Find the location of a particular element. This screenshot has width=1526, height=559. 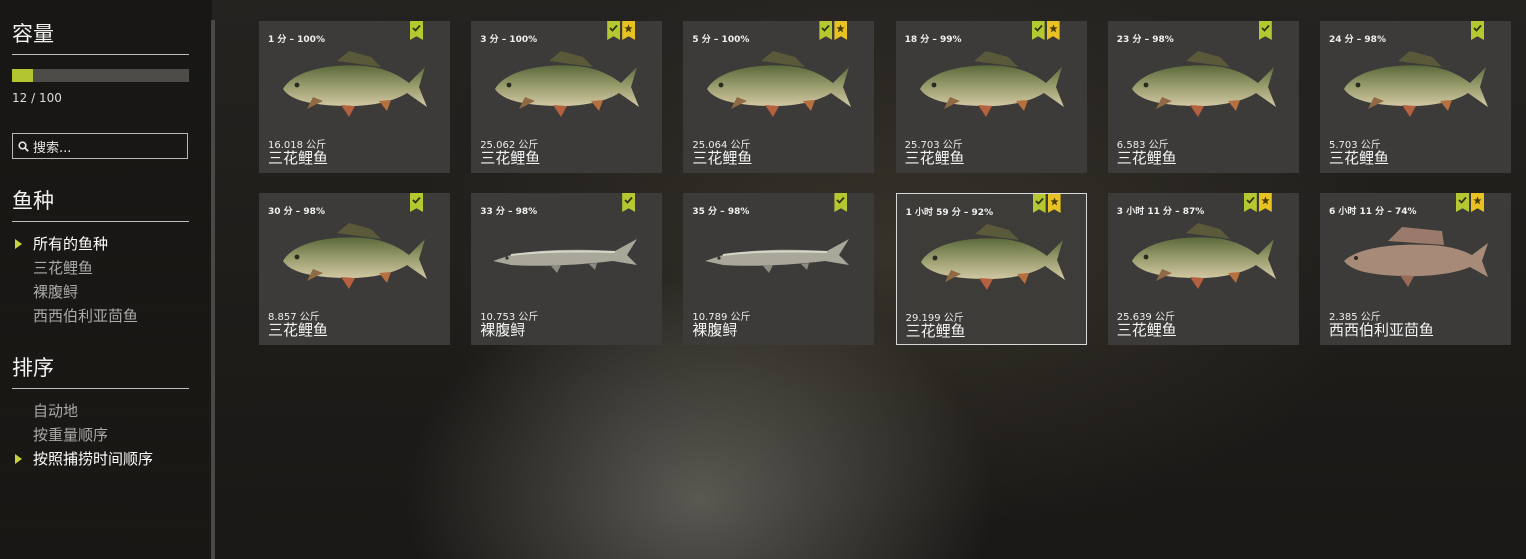

fish-card: 1 小时 59 分 – 92% 29.199 公斤 三花鲤鱼 is located at coordinates (991, 269).